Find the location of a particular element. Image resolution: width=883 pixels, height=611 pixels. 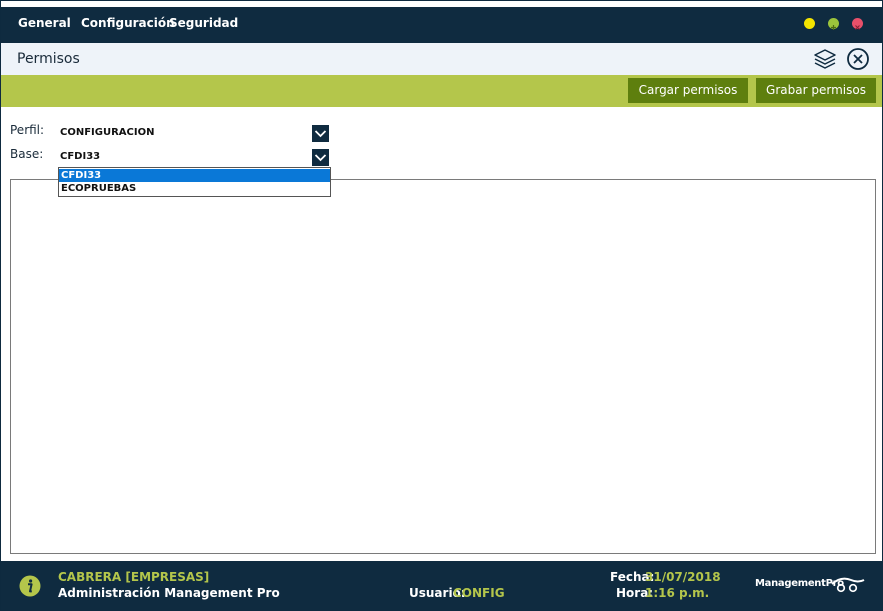

perfil-value: CONFIGURACION is located at coordinates (107, 132).